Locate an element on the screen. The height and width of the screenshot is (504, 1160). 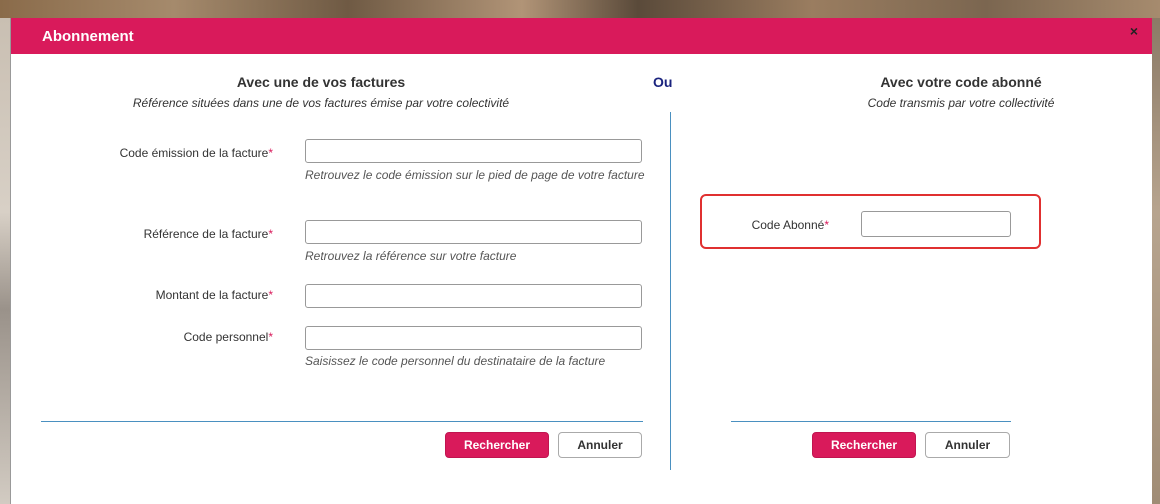
invoice-reference-label: Référence de la facture* is located at coordinates (208, 234).